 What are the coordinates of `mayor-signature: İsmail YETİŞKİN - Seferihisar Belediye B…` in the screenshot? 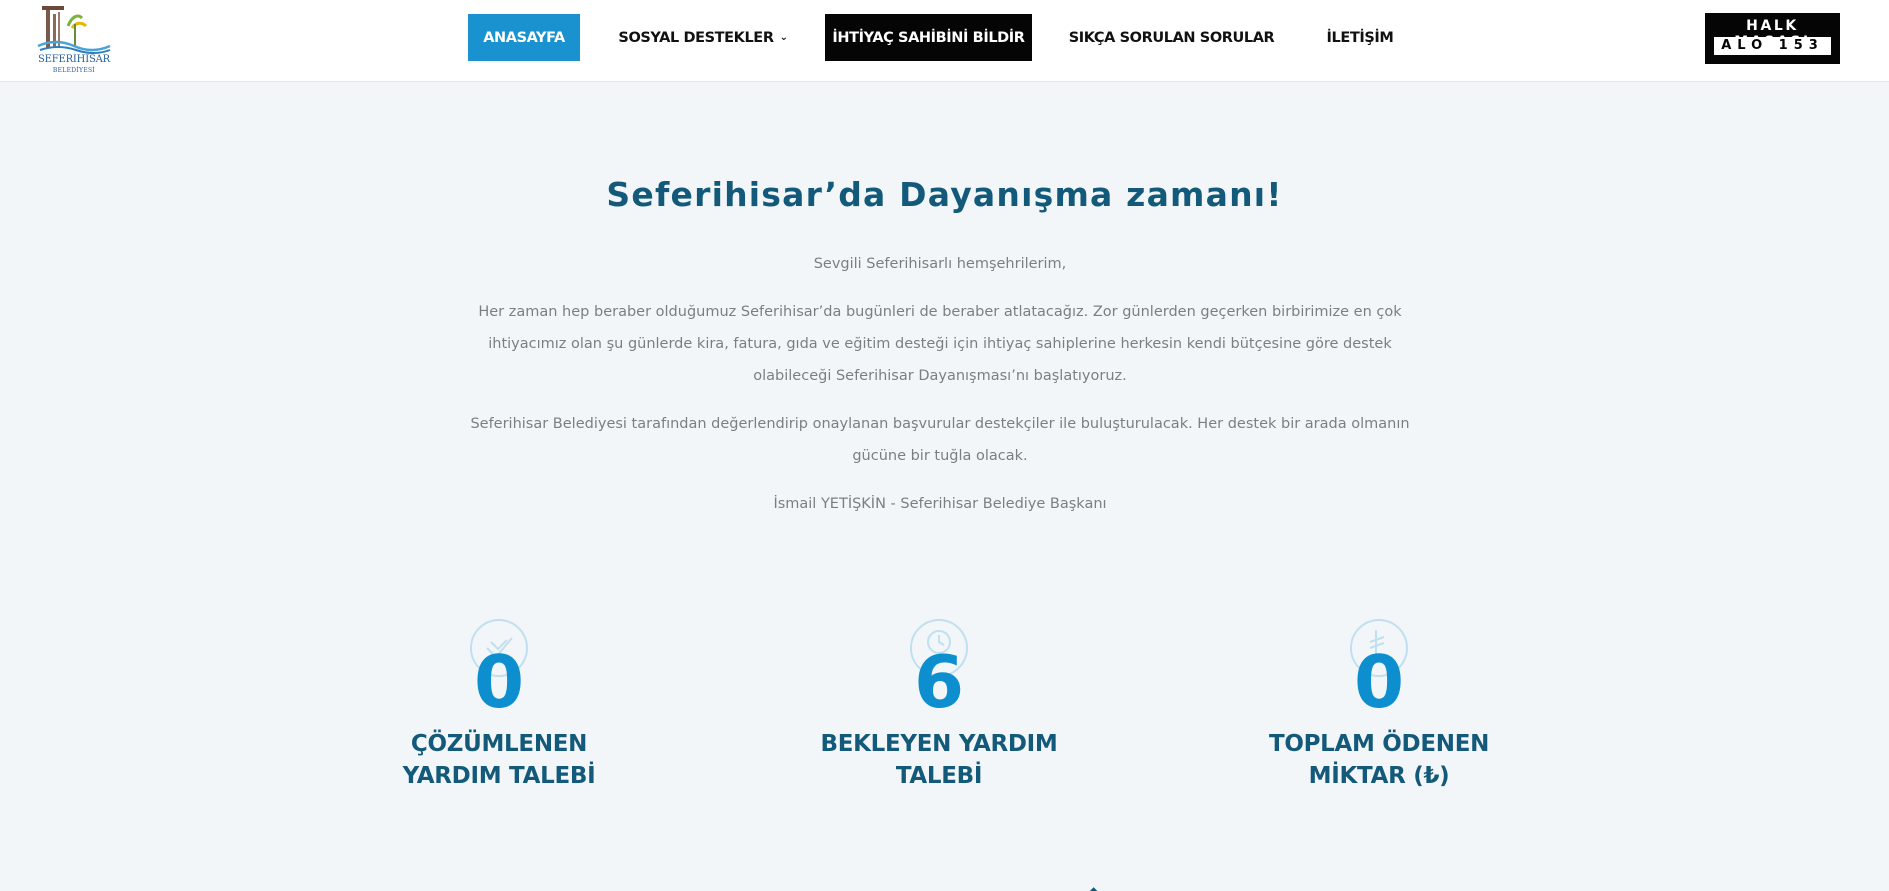 It's located at (940, 504).